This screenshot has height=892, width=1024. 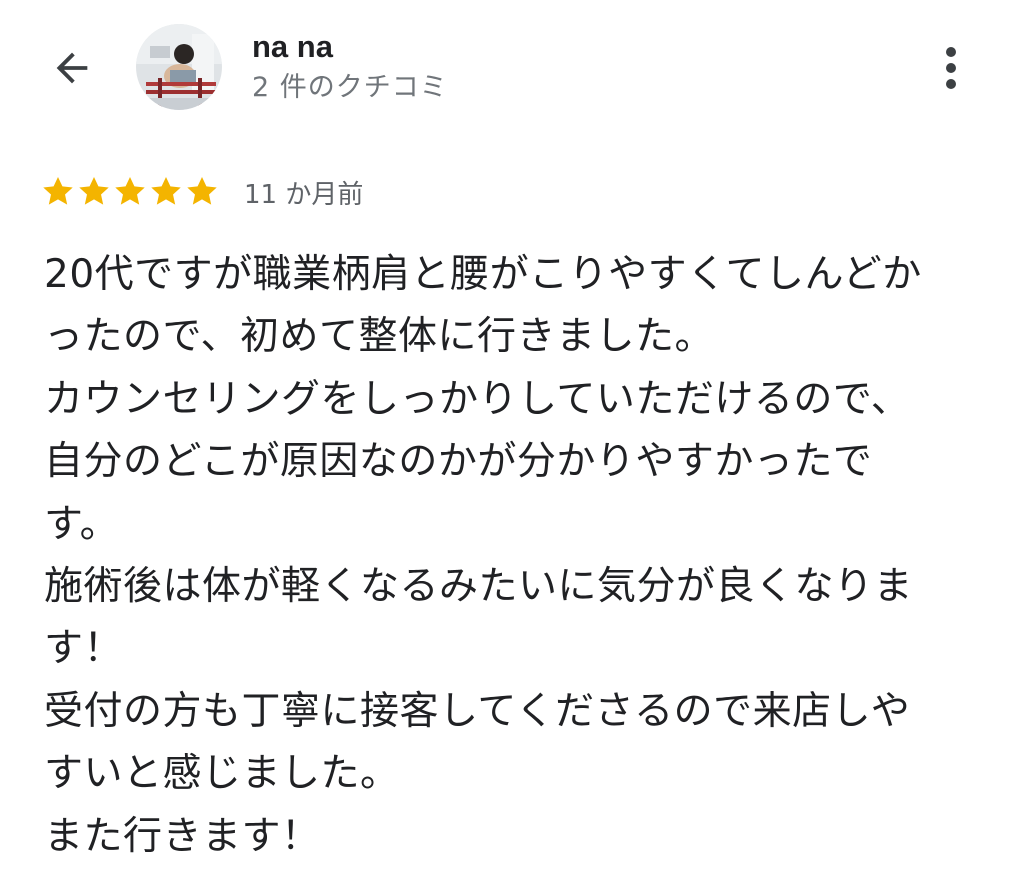 I want to click on review-line: カウンセリングをしっかりしていただけるので、, so click(x=477, y=399).